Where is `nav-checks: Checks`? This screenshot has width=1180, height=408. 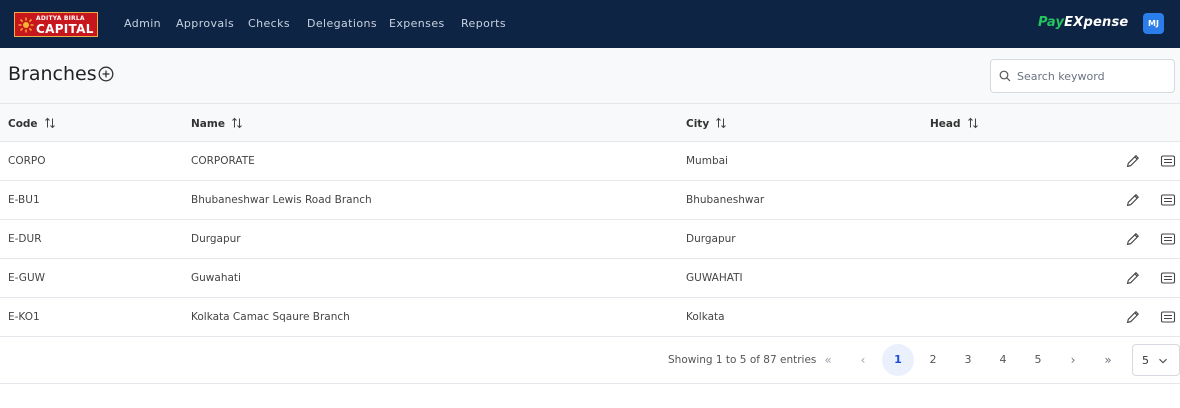 nav-checks: Checks is located at coordinates (269, 23).